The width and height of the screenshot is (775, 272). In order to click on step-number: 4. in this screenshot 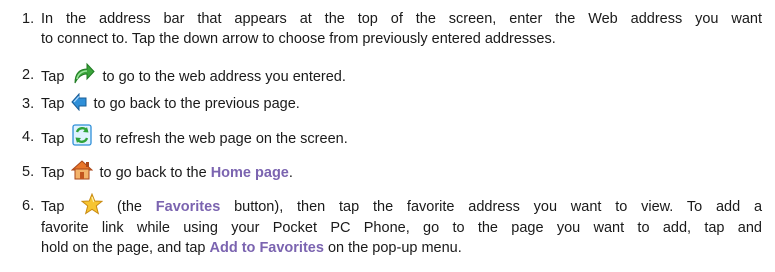, I will do `click(28, 137)`.